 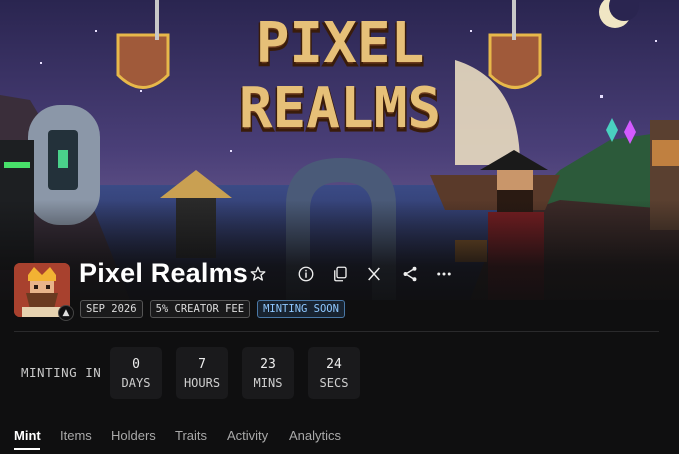 I want to click on tab-holders: Holders, so click(x=133, y=435).